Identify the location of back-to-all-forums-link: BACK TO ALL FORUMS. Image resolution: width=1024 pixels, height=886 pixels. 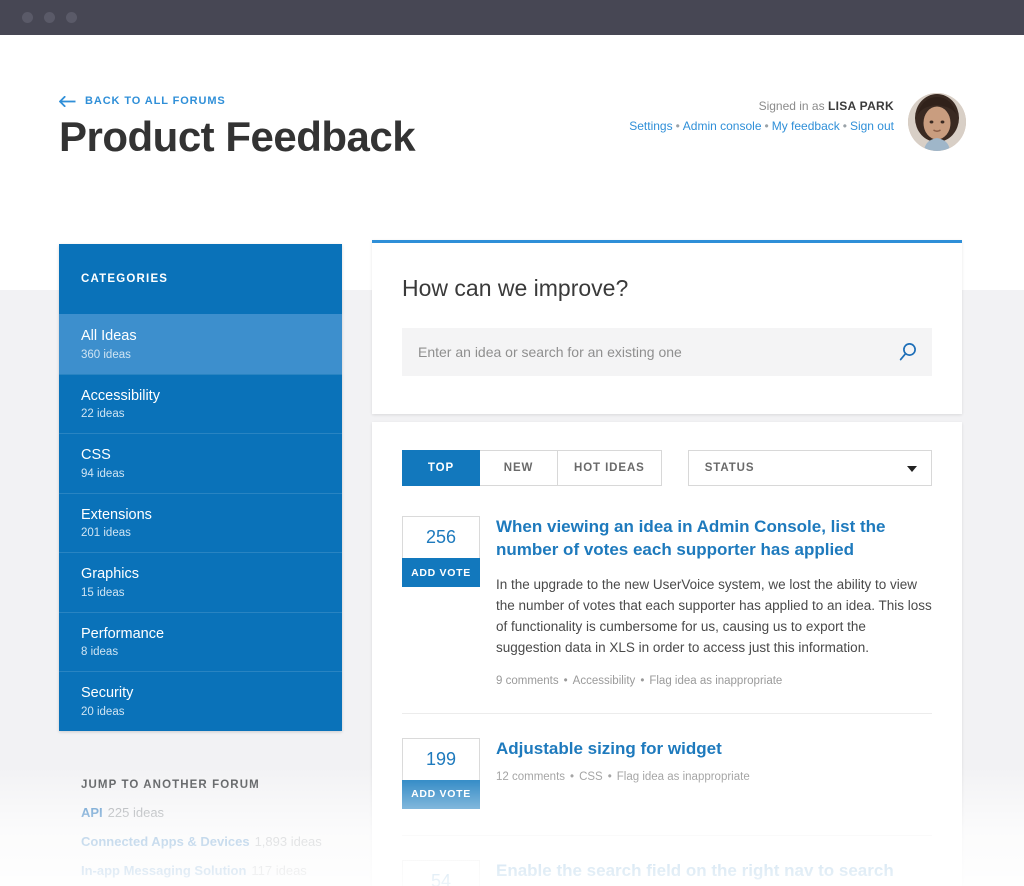
(142, 101).